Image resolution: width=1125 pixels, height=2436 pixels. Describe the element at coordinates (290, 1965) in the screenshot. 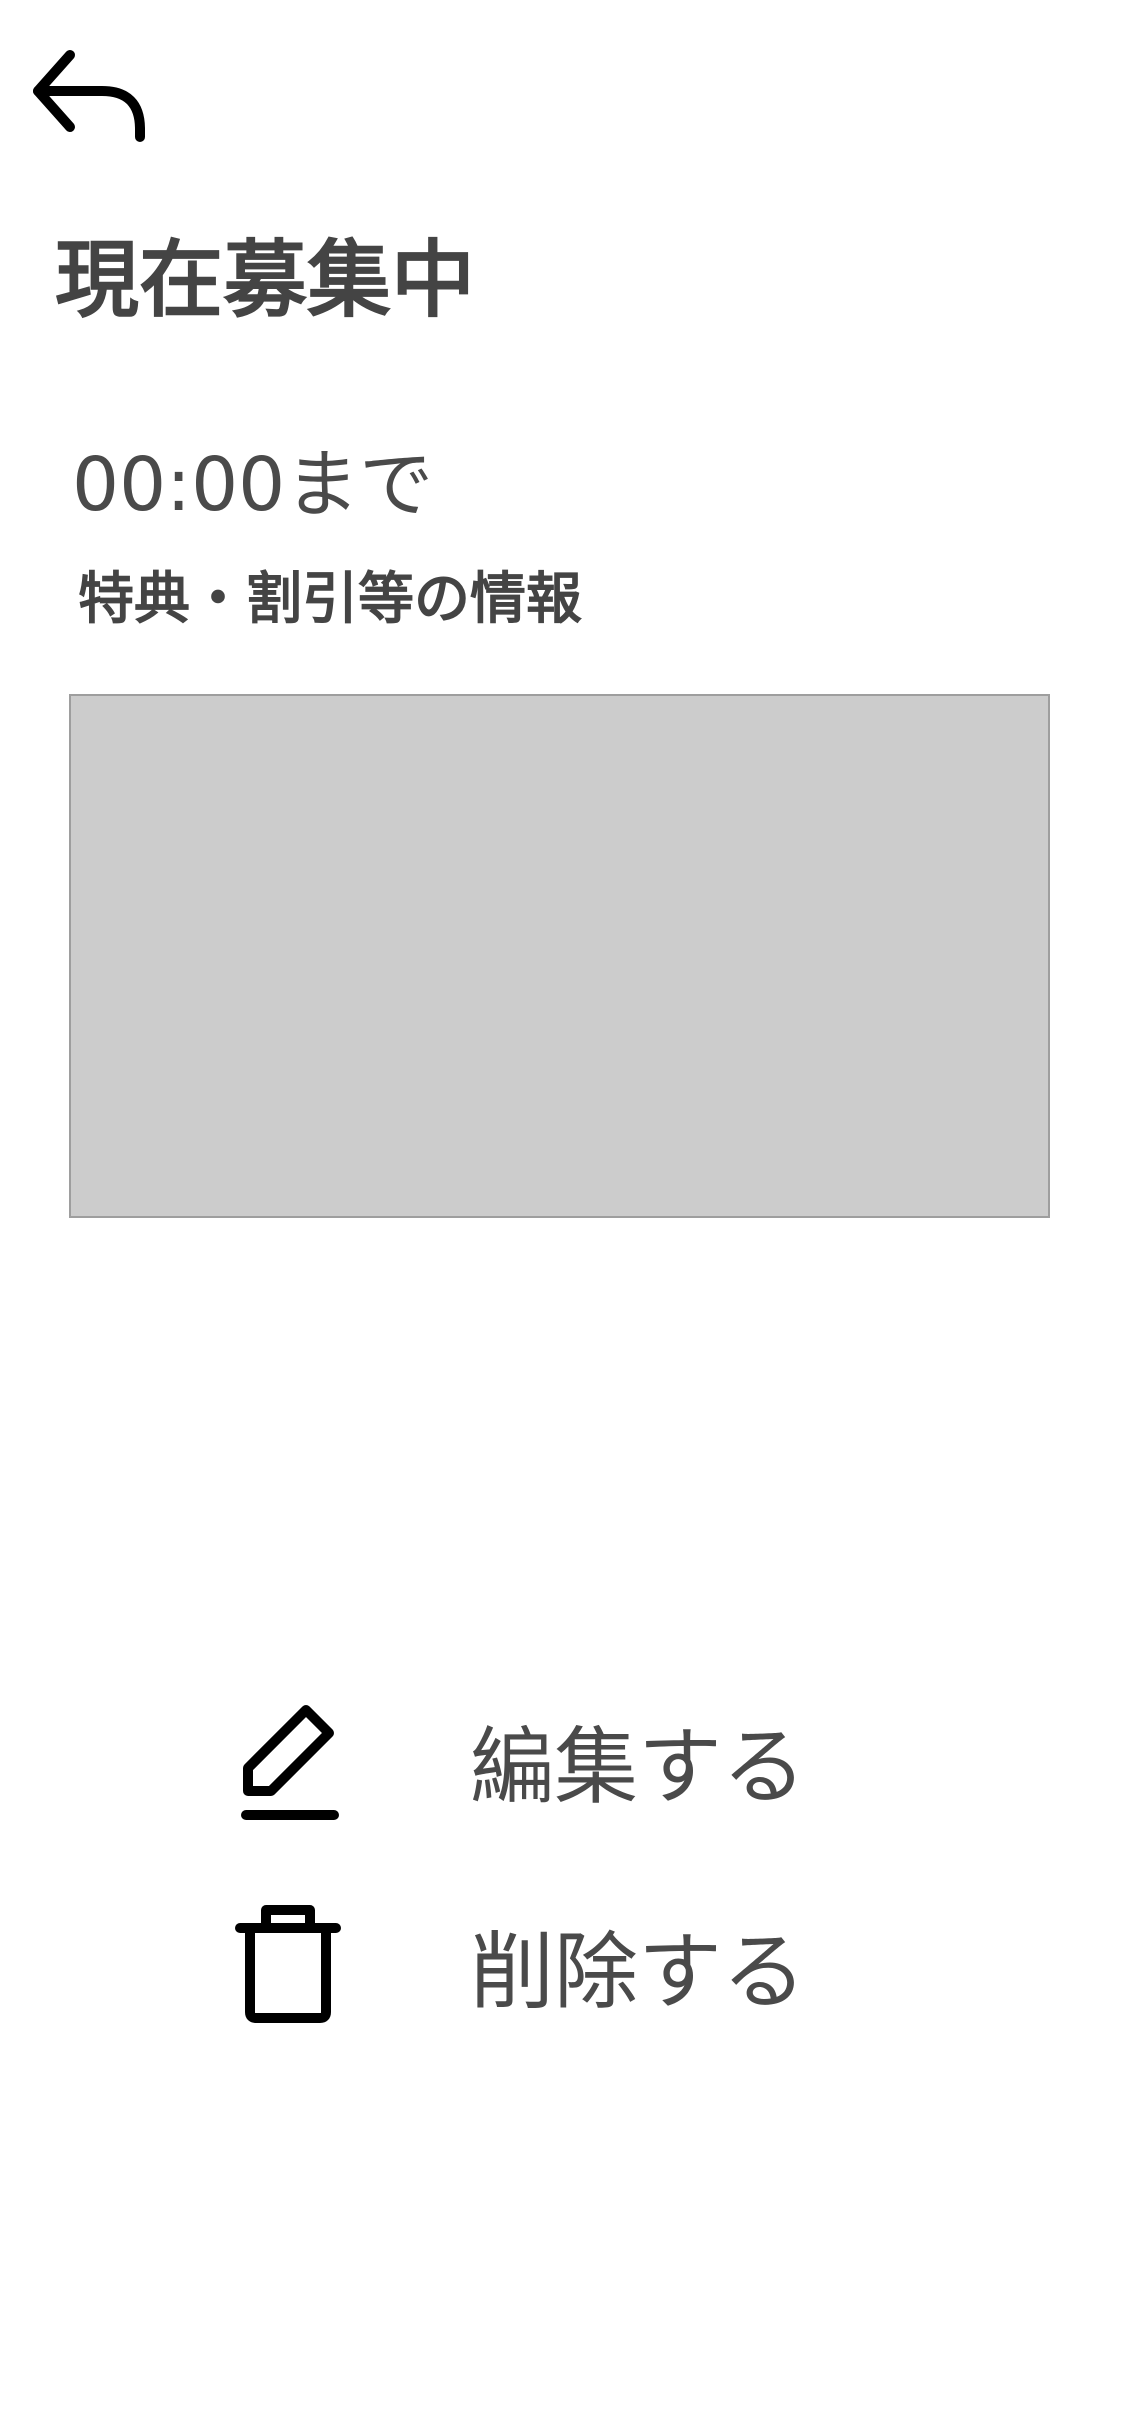

I see `trash-icon` at that location.